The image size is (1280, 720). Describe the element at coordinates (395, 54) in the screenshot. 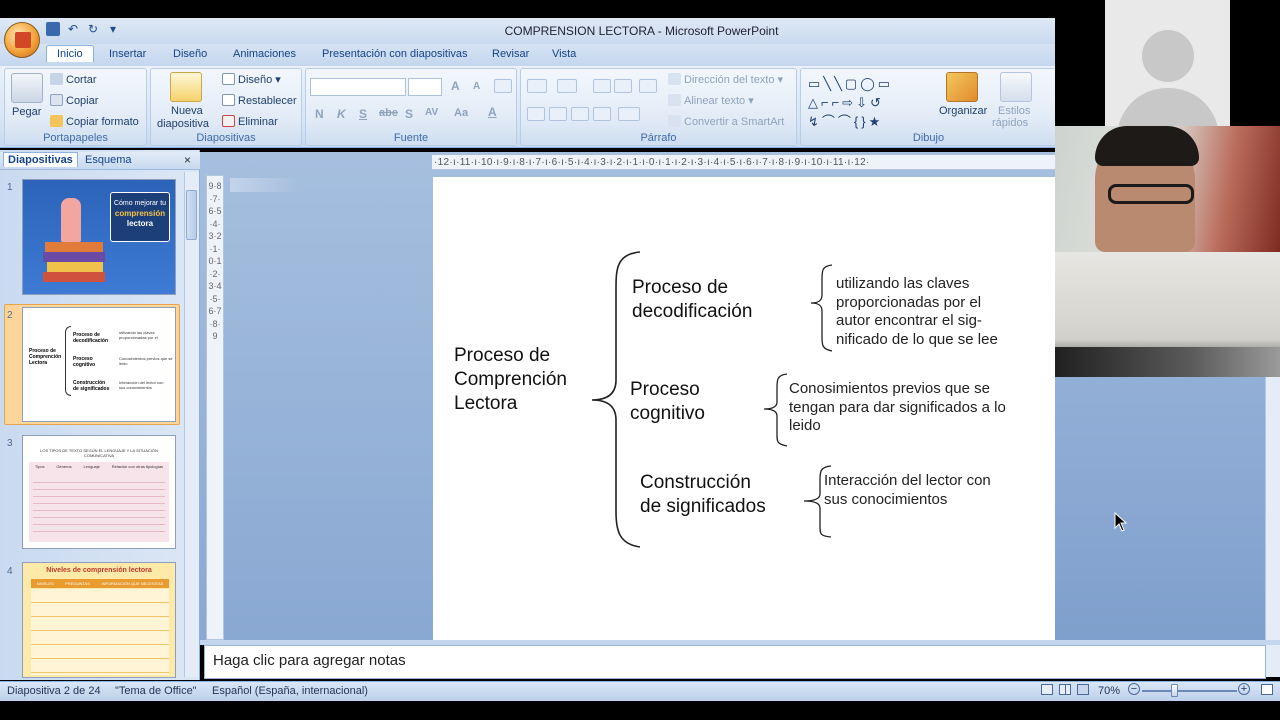

I see `tab-presentacion: Presentación con diapositivas` at that location.